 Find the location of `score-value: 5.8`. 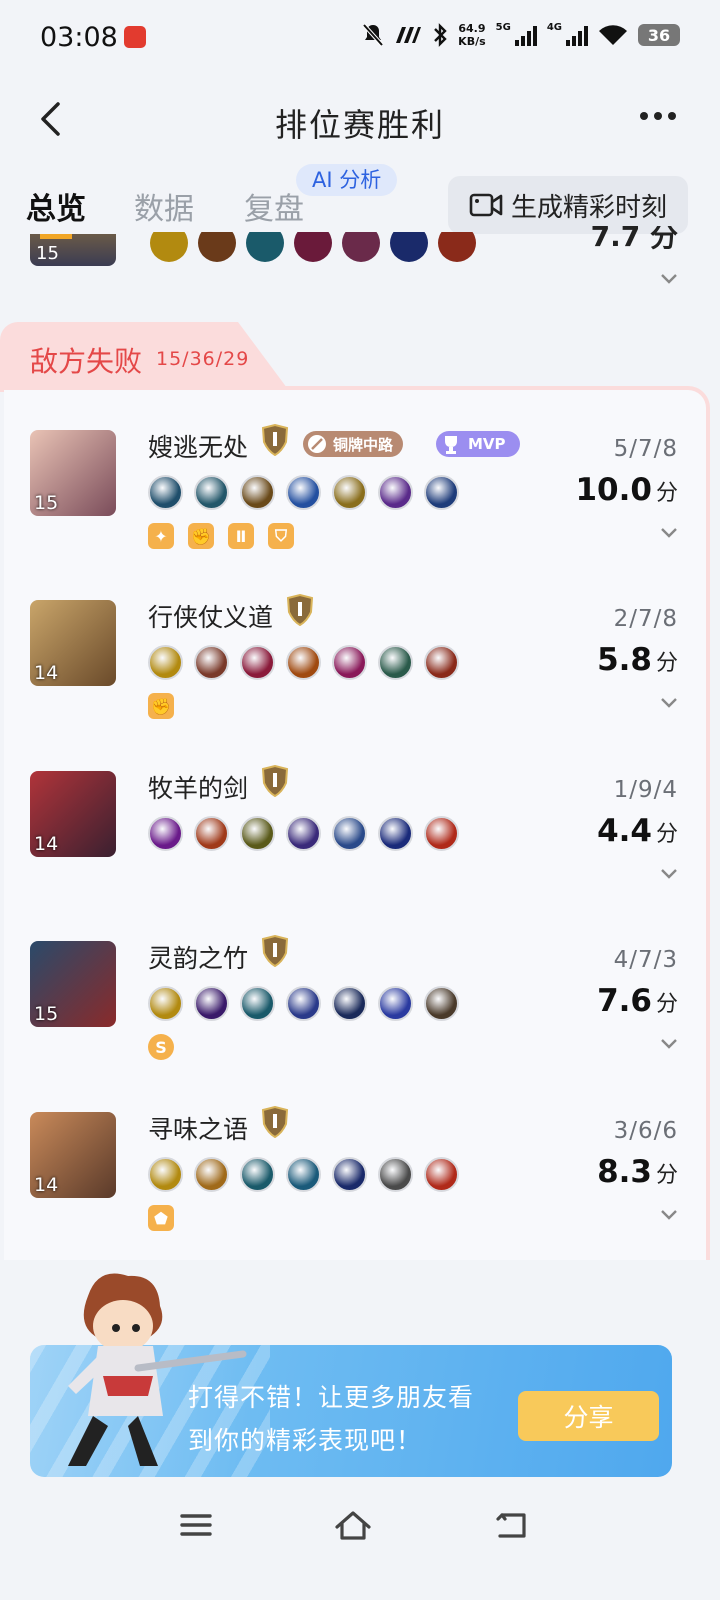

score-value: 5.8 is located at coordinates (624, 660).